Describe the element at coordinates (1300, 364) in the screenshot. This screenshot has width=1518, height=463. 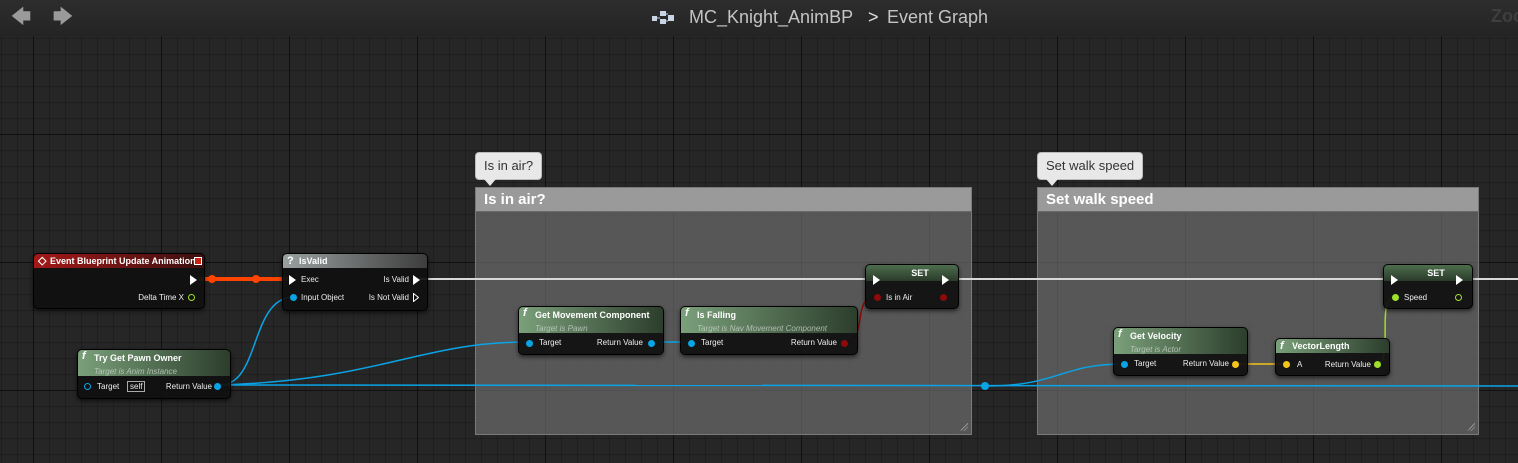
I see `pin-label: A` at that location.